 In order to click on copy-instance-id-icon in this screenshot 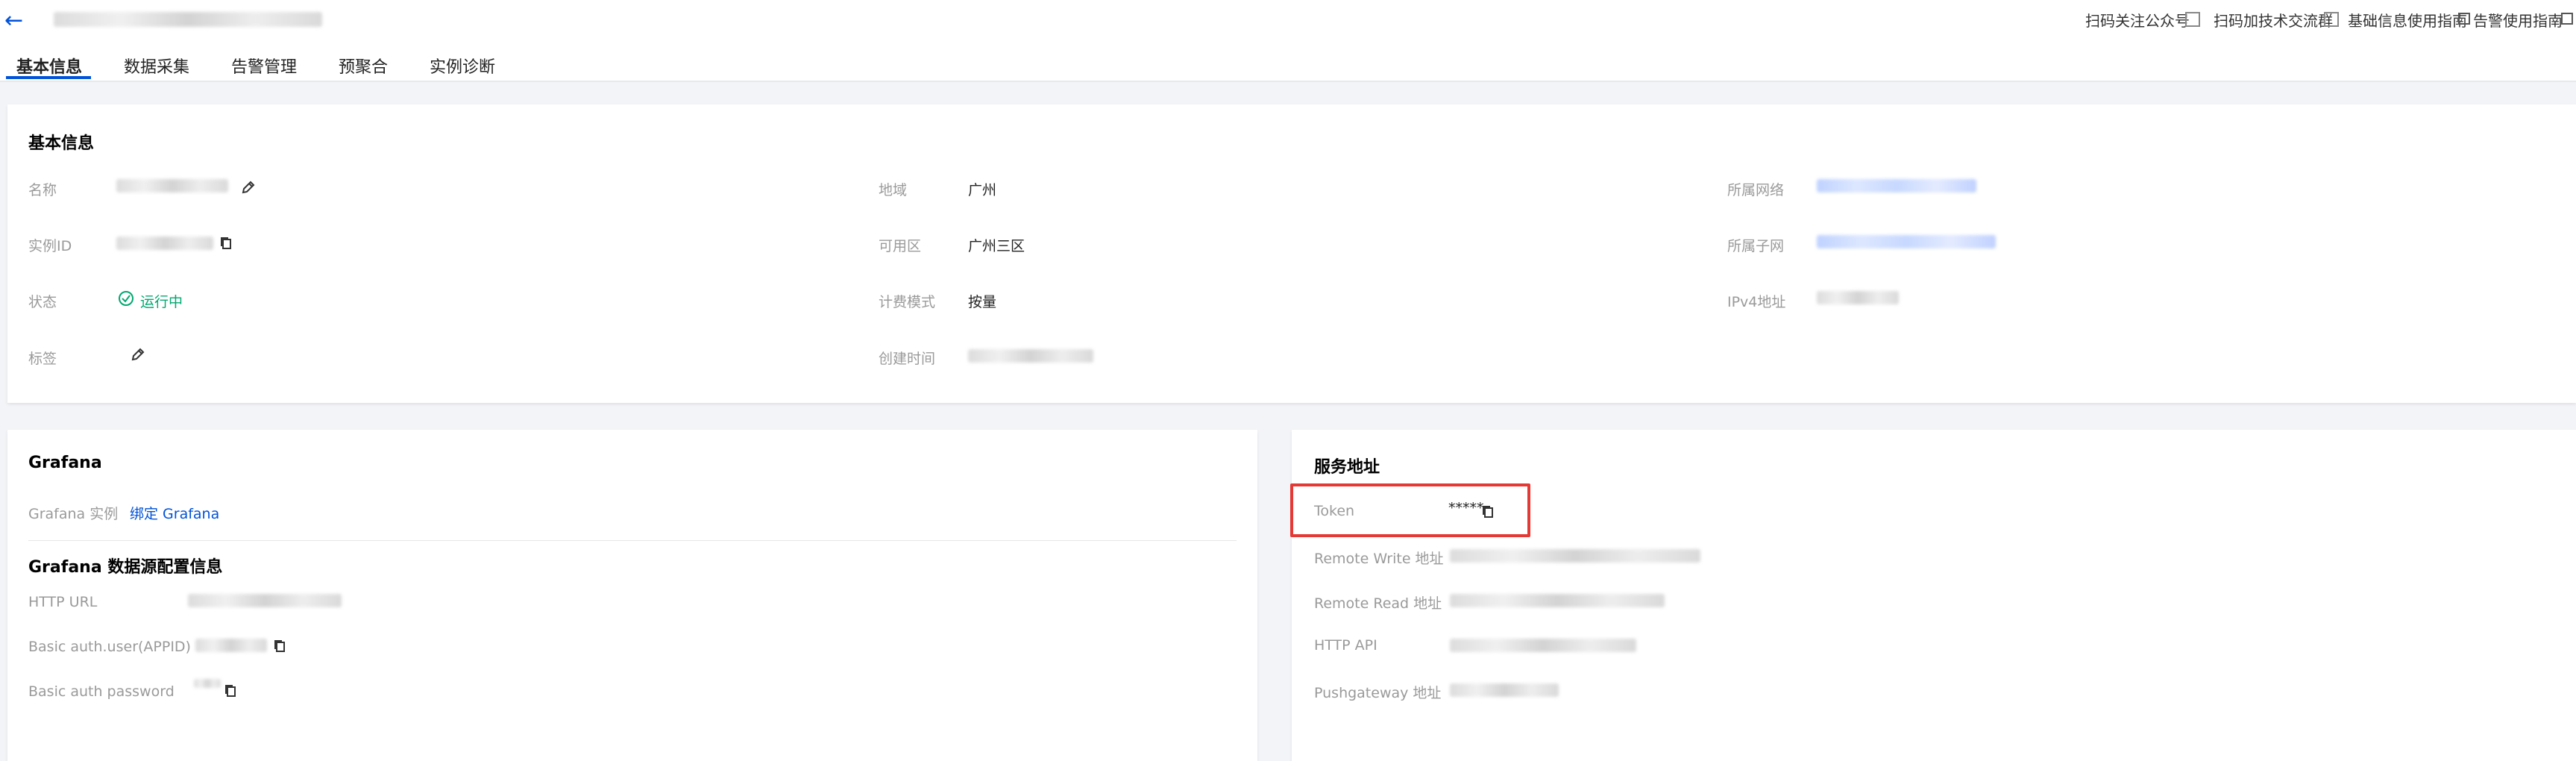, I will do `click(226, 244)`.